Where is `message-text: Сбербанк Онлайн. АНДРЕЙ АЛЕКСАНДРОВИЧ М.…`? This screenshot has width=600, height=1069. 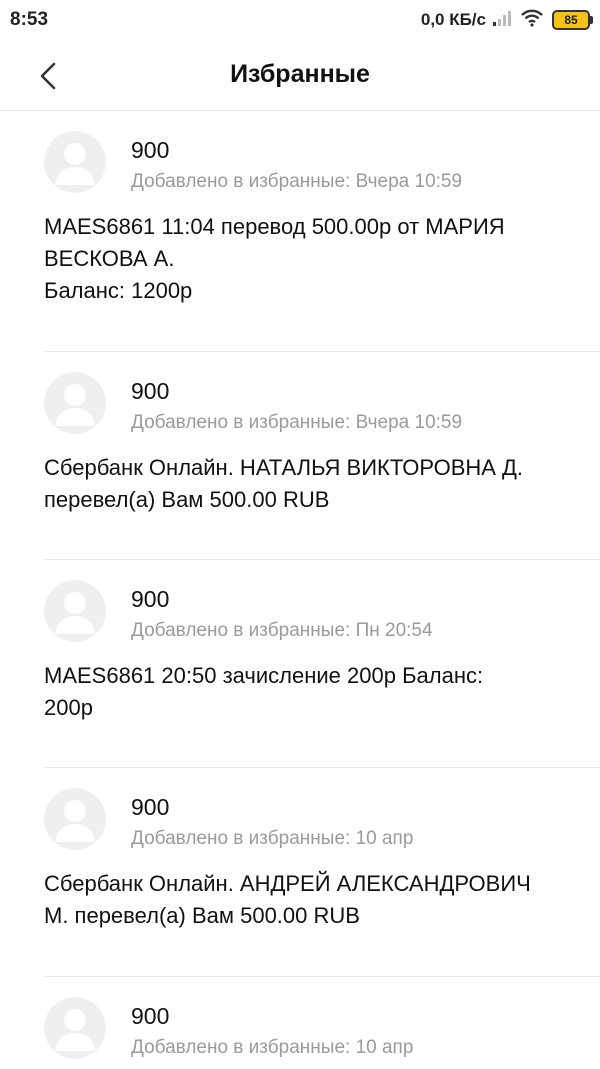 message-text: Сбербанк Онлайн. АНДРЕЙ АЛЕКСАНДРОВИЧ М.… is located at coordinates (287, 899).